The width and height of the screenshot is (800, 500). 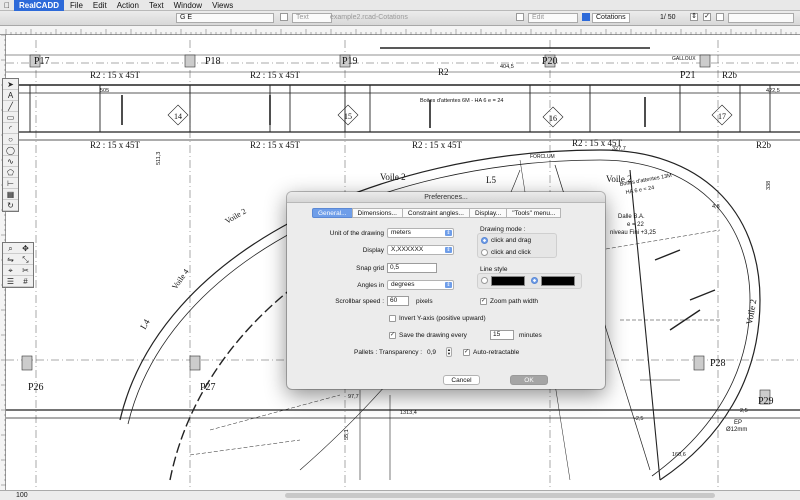 I want to click on check-icon: ✓, so click(x=707, y=17).